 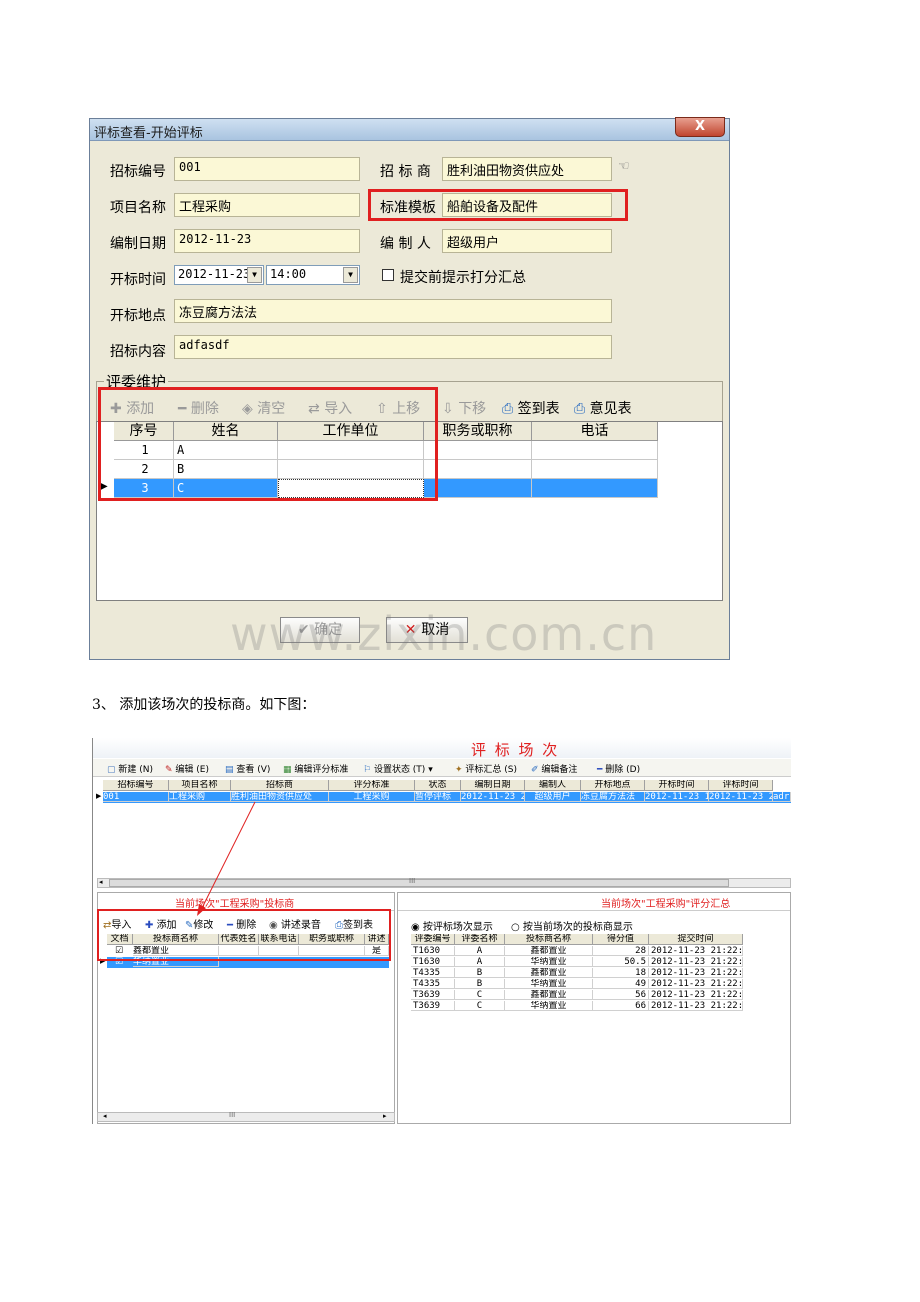 What do you see at coordinates (549, 939) in the screenshot?
I see `col-header-bidder: 投标商名称` at bounding box center [549, 939].